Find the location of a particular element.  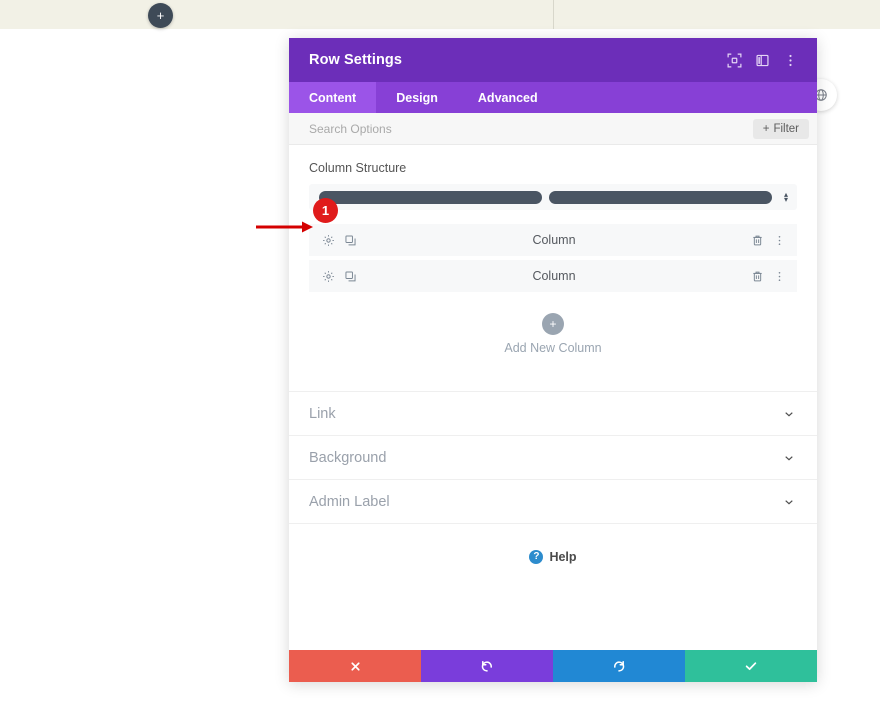

column-list: Column Column is located at coordinates (553, 258).